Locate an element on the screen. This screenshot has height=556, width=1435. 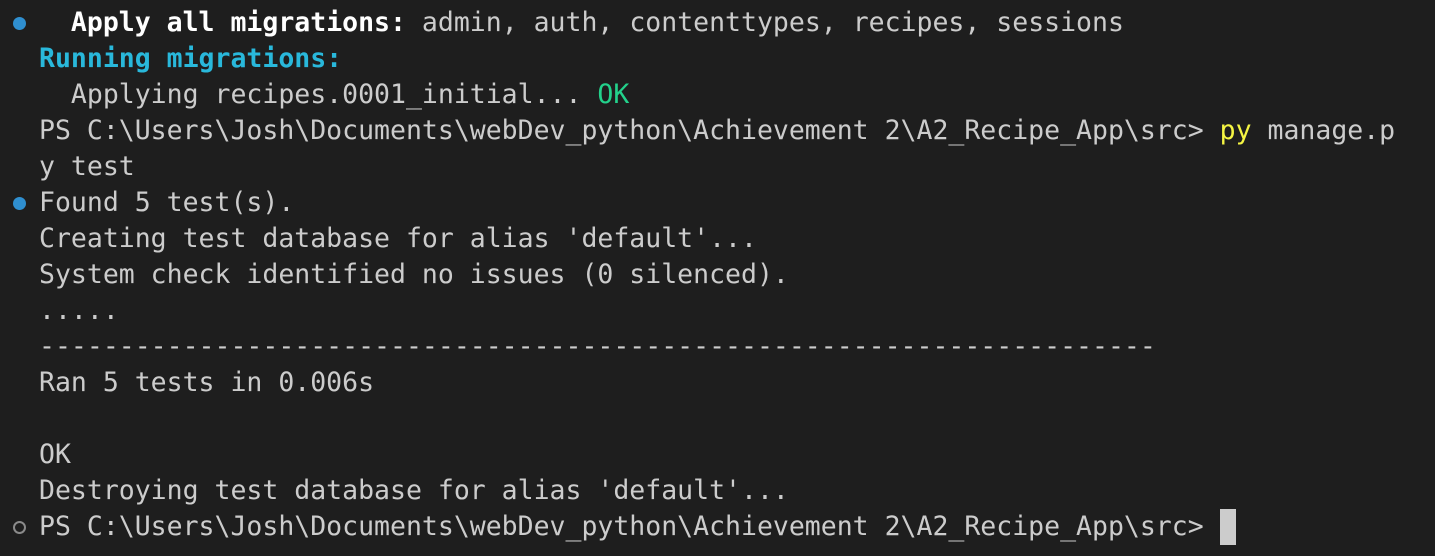
command-name: py is located at coordinates (1235, 130).